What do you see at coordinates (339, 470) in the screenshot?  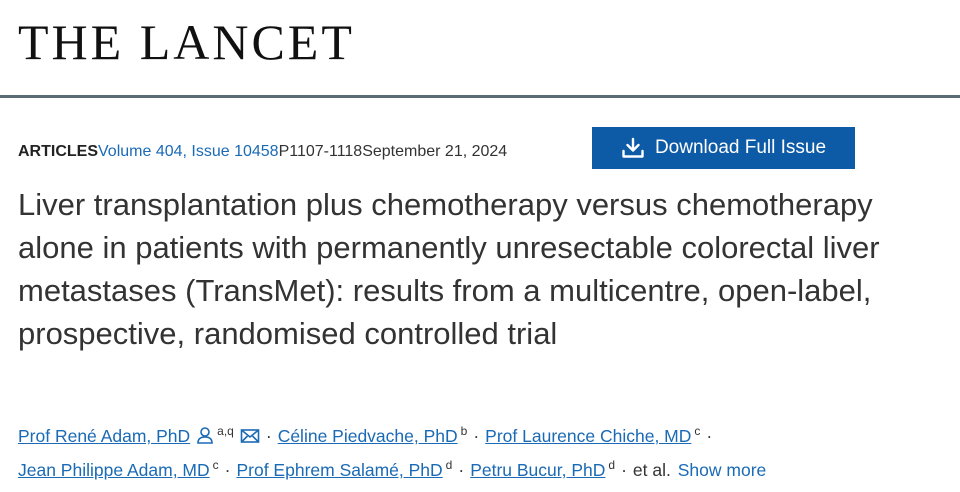 I see `author-link: Prof Ephrem Salamé, PhD` at bounding box center [339, 470].